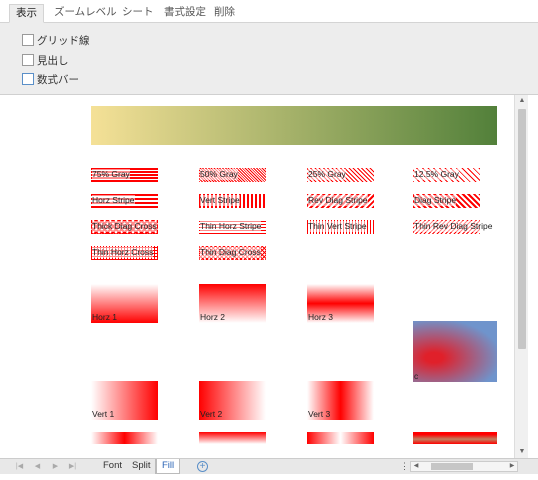  I want to click on pattern-label: Vert Stripe, so click(220, 200).